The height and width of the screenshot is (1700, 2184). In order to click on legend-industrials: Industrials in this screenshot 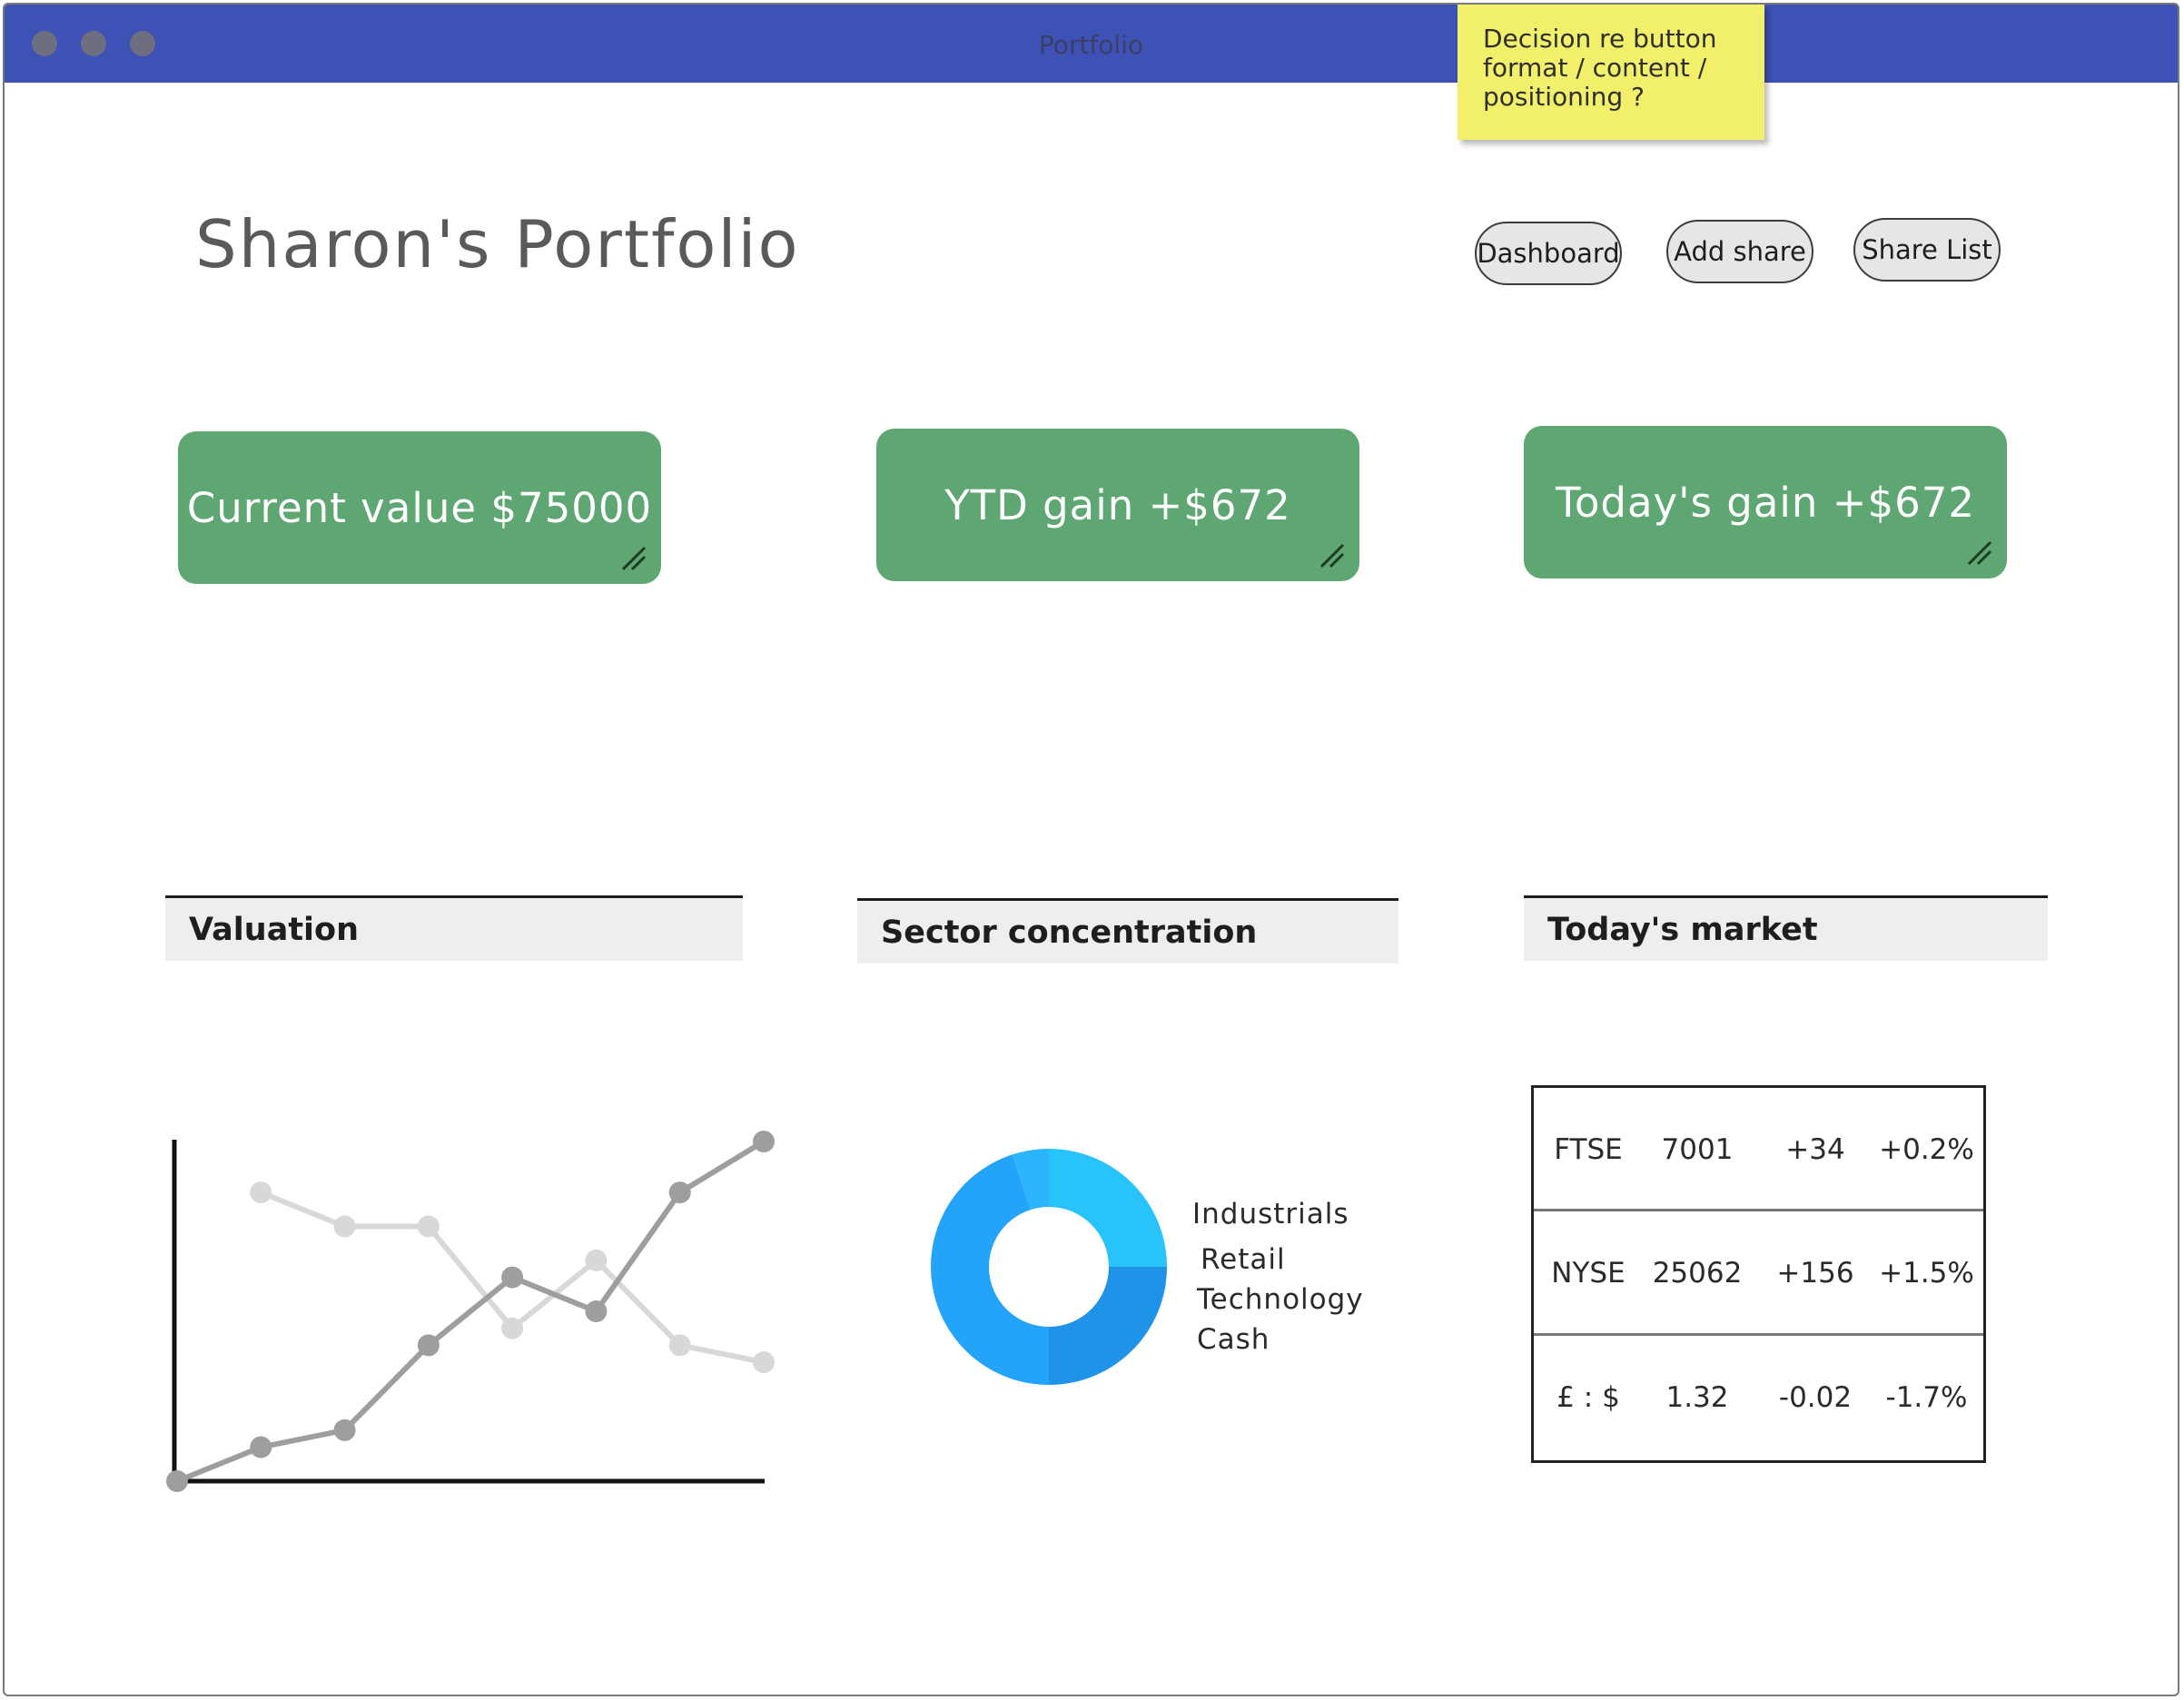, I will do `click(1270, 1214)`.